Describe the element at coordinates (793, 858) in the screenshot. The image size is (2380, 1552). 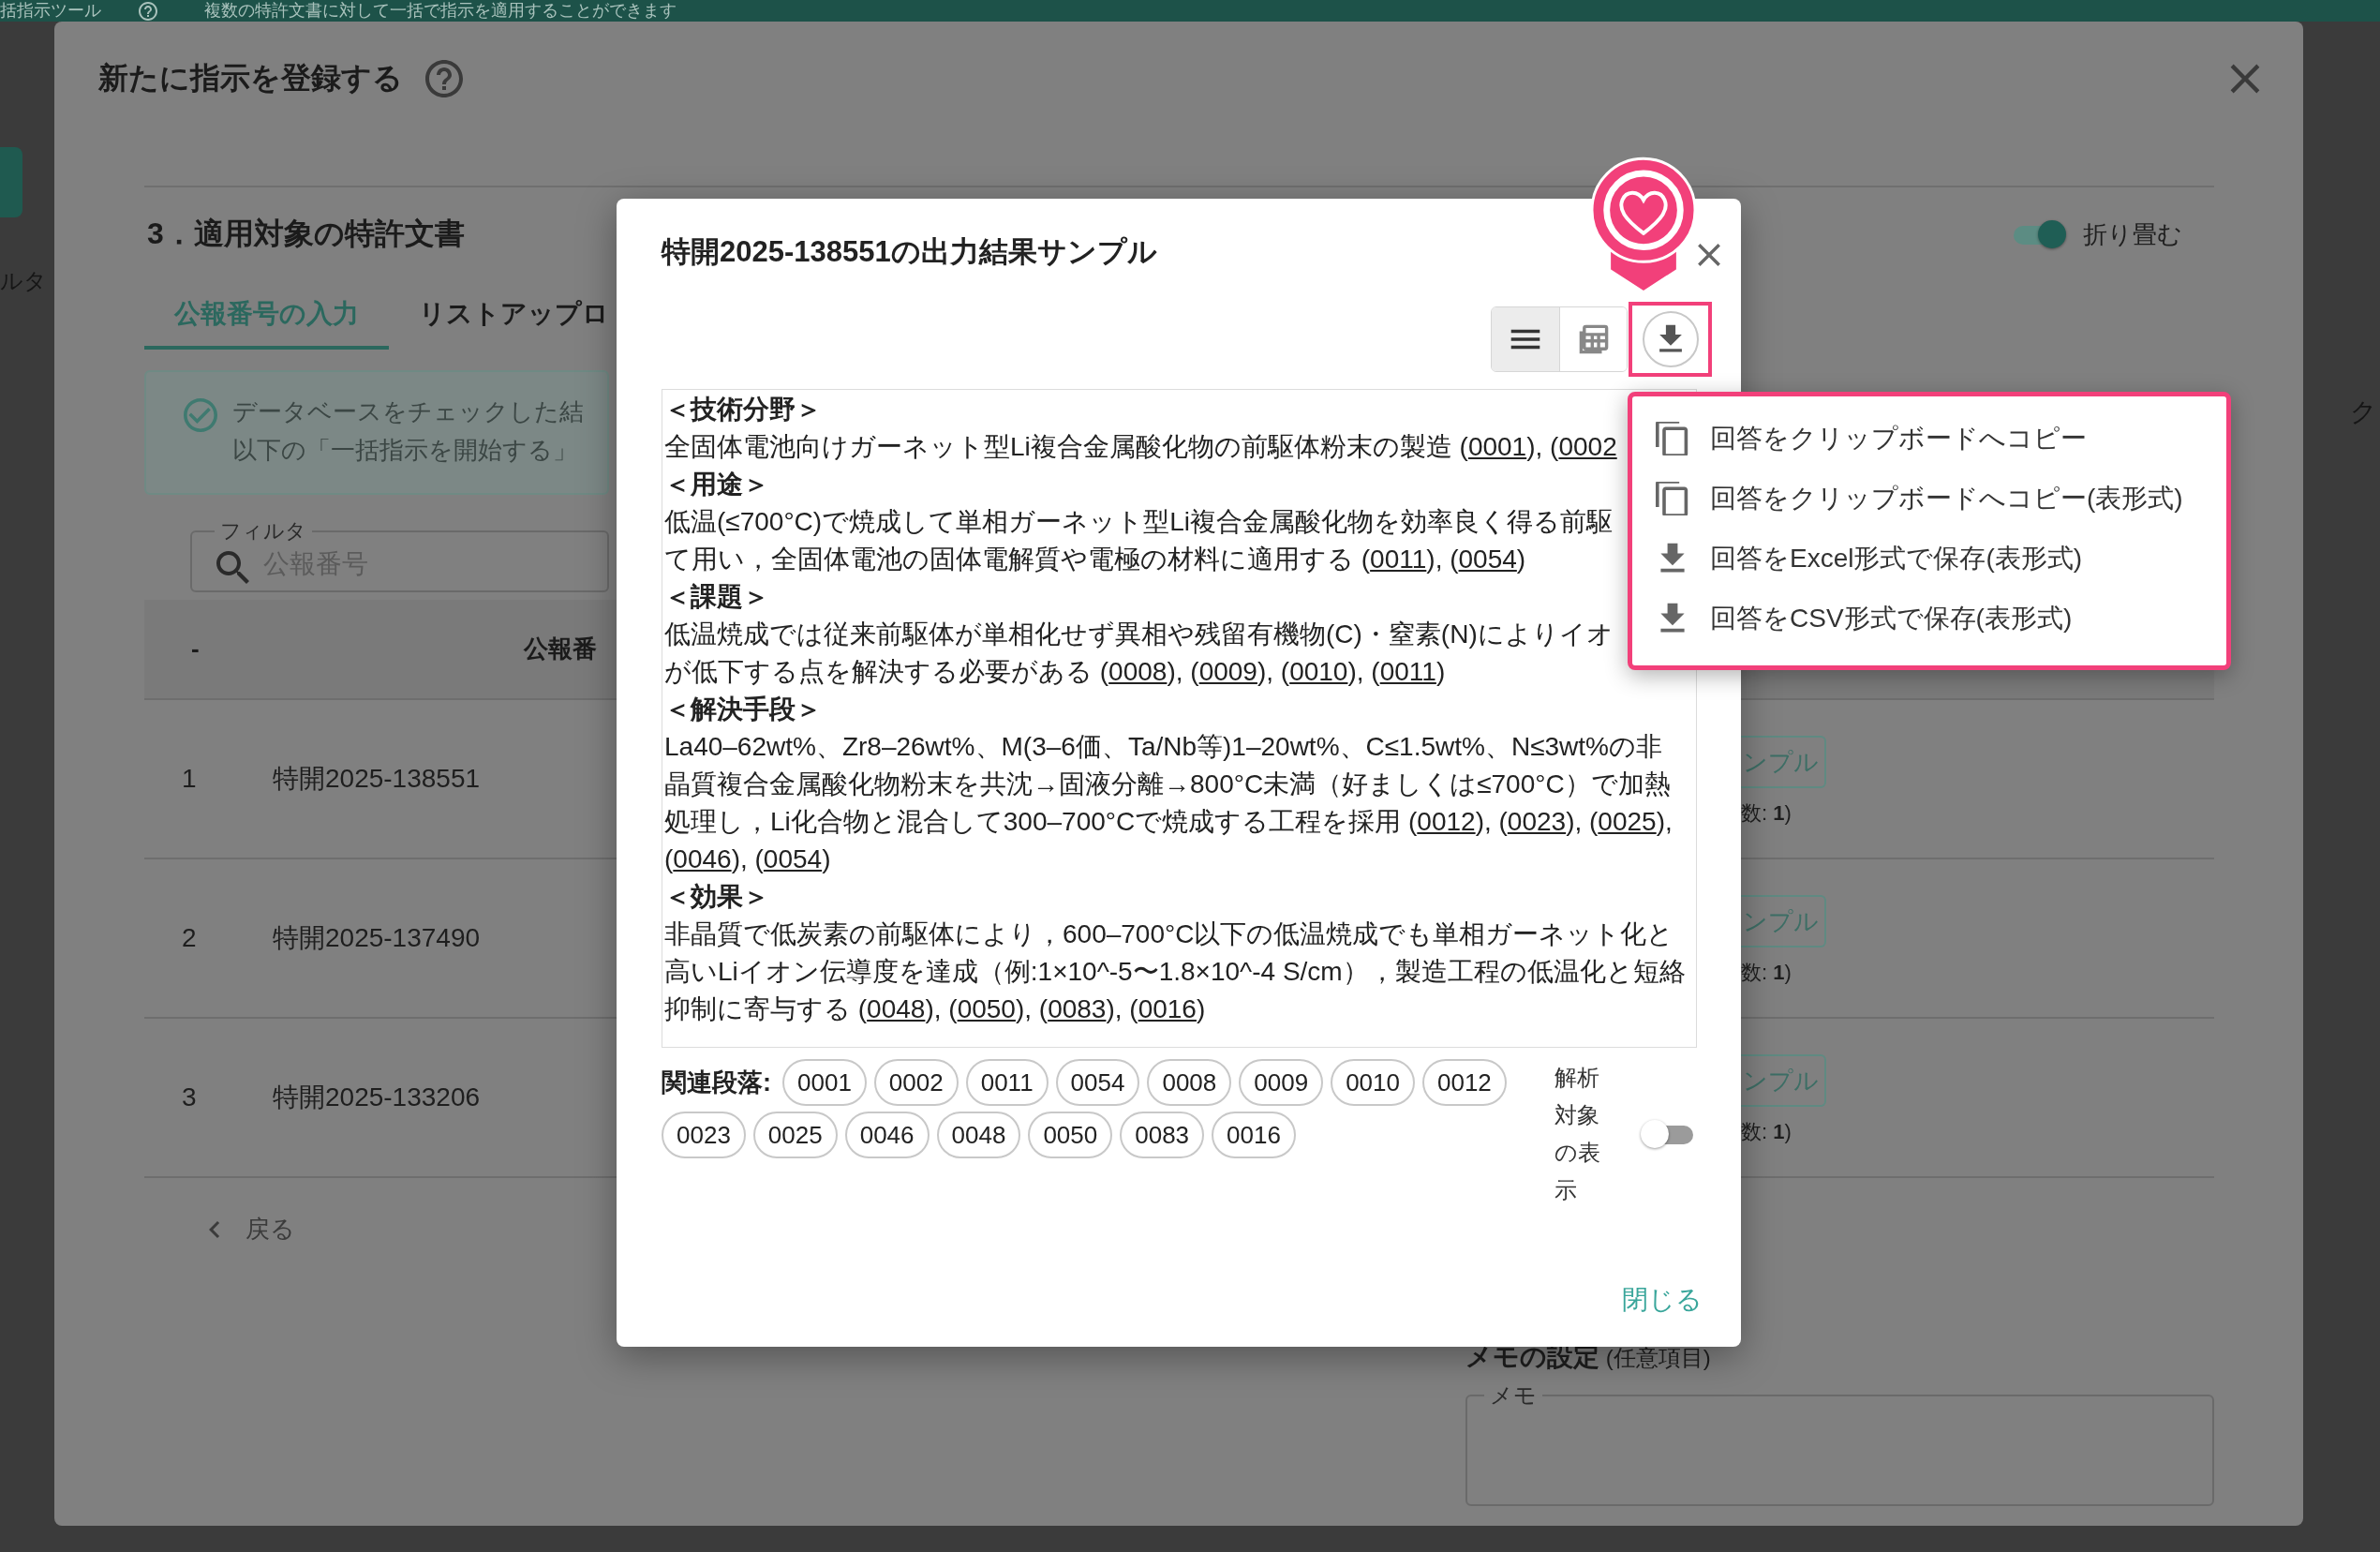
I see `reference-link: 0054` at that location.